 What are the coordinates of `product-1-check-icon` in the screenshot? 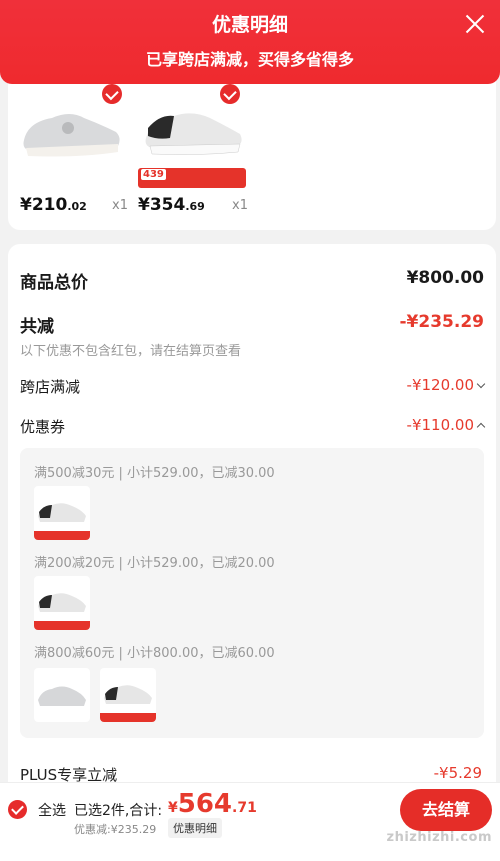 It's located at (112, 94).